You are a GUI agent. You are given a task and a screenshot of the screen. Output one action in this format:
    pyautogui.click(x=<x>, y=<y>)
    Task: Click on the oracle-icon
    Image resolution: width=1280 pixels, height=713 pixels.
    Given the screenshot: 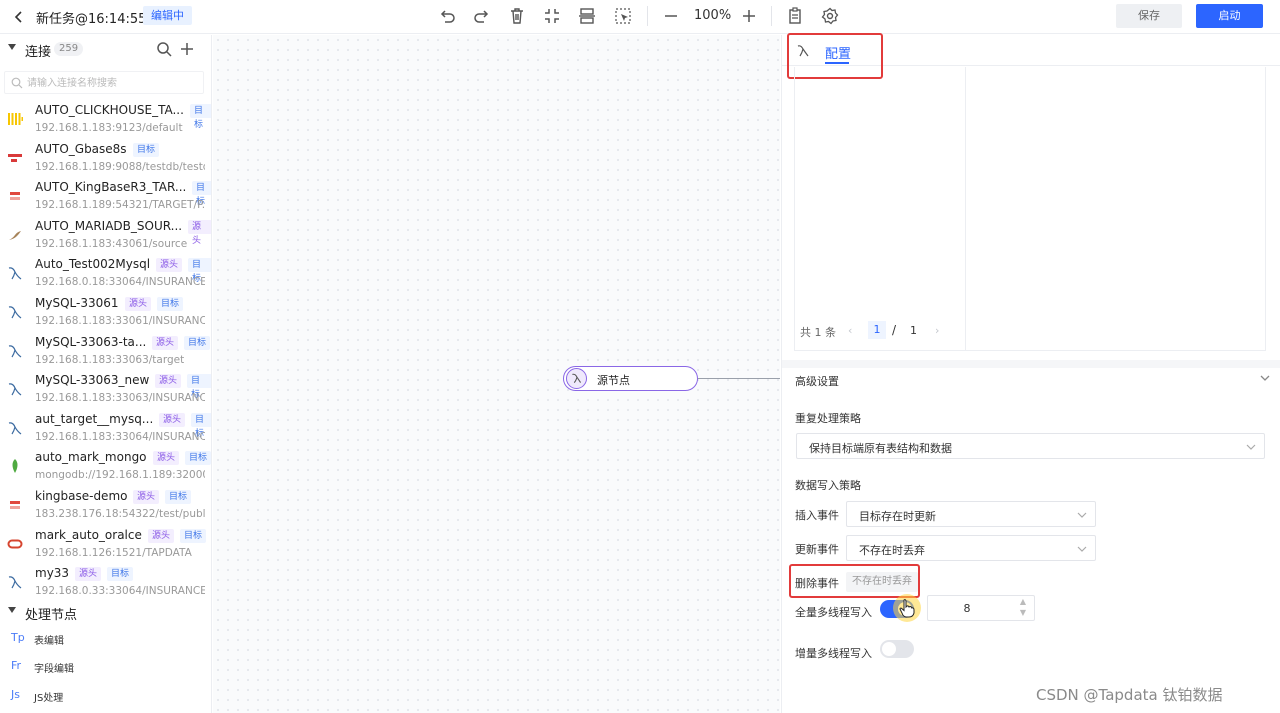 What is the action you would take?
    pyautogui.click(x=15, y=544)
    